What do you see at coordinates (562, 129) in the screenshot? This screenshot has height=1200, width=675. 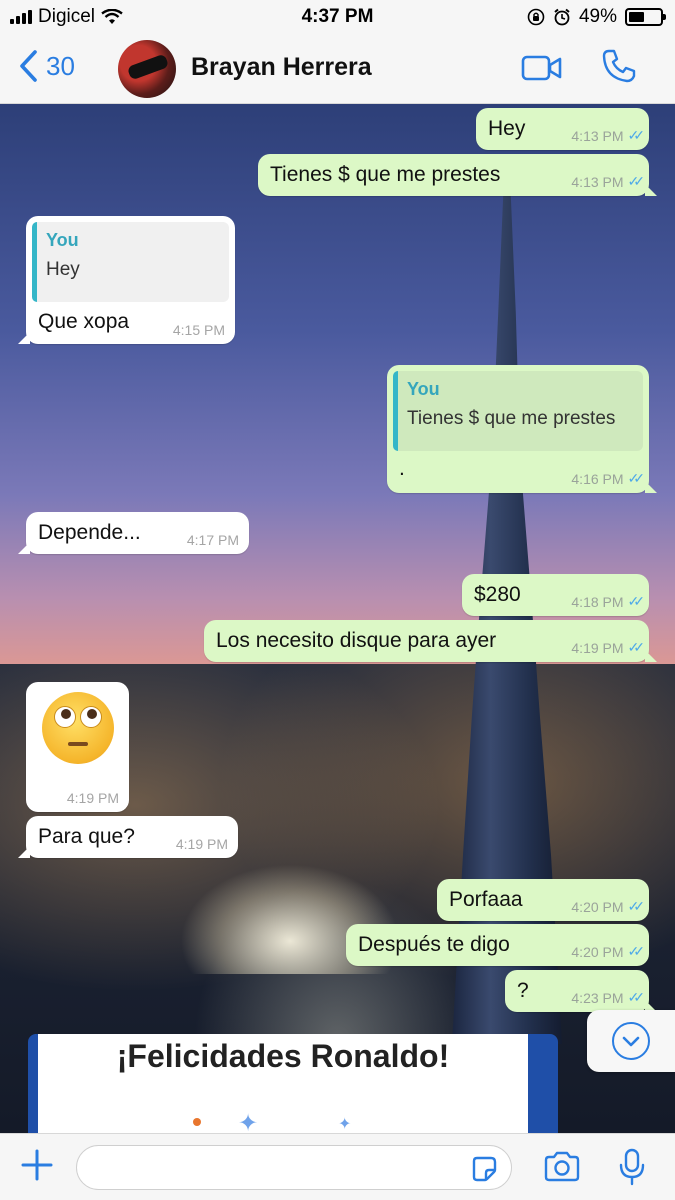 I see `message-bubble: Hey 4:13 PM ✓✓` at bounding box center [562, 129].